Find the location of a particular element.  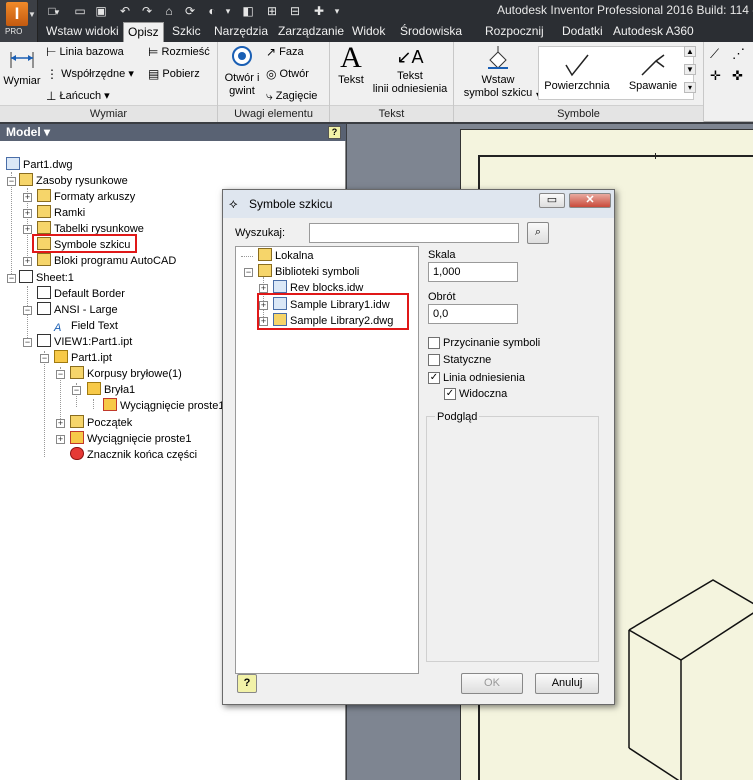

tree-node-korpusy-brylowe: Korpusy bryłowe(1) is located at coordinates (126, 374).